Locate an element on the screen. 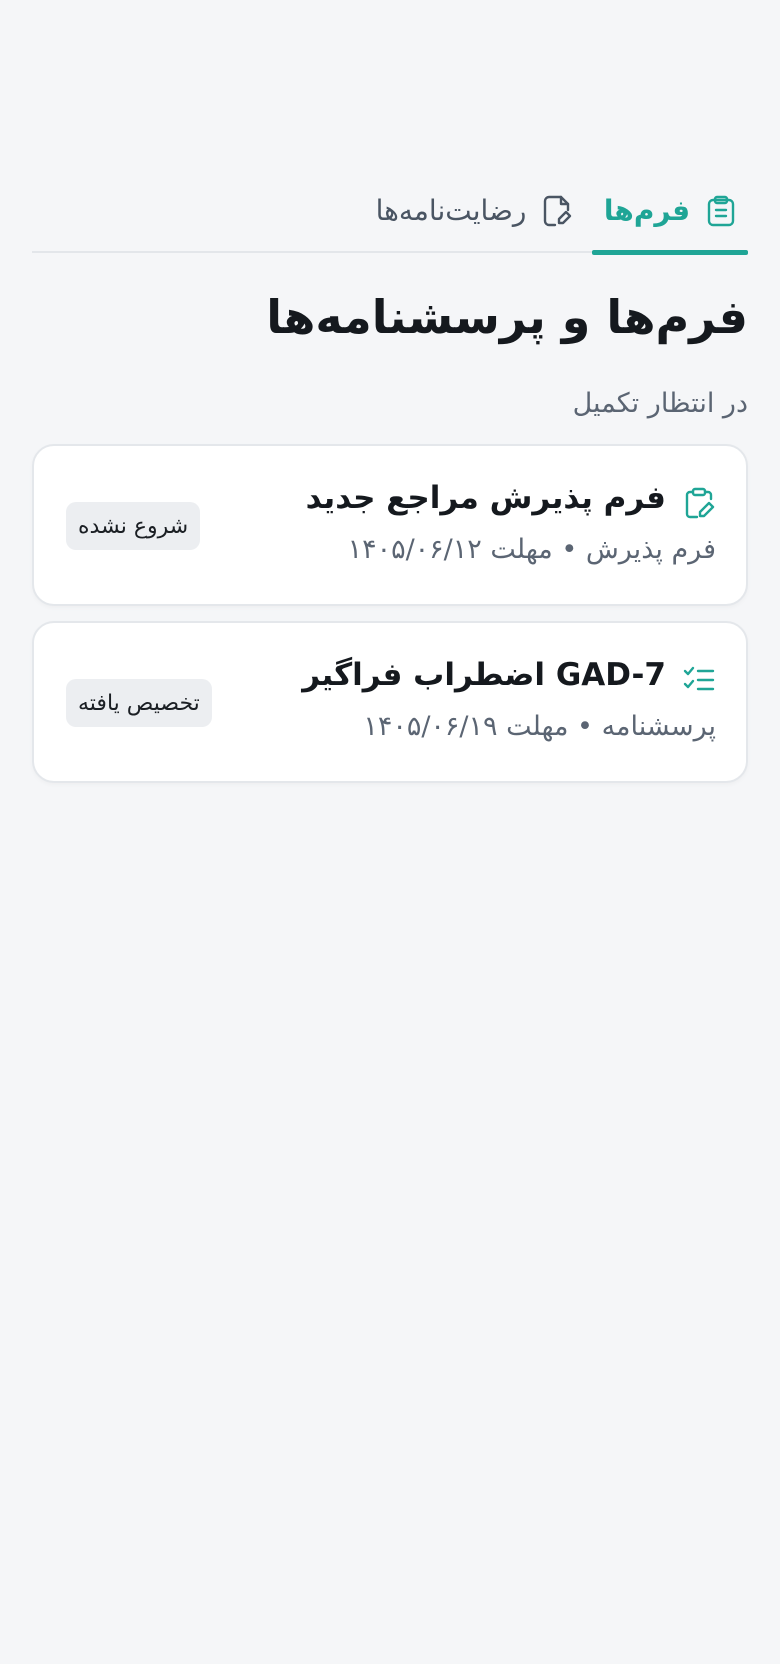 This screenshot has height=1664, width=780. item-meta: پرسشنامه • مهلت ۱۴۰۵/۰۶/۱۹ is located at coordinates (539, 726).